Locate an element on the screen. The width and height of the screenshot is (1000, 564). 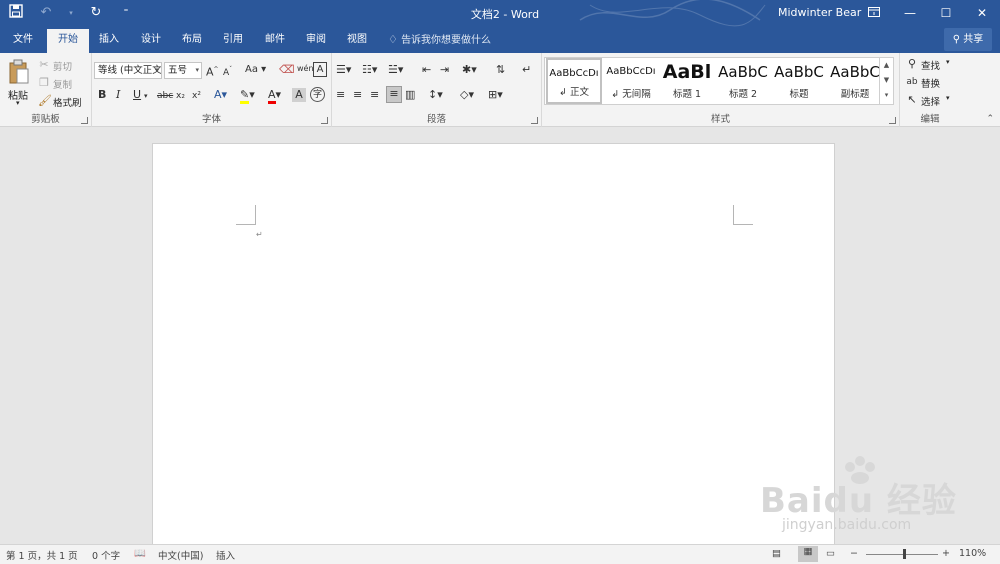
chevron-up-icon: ▲ is located at coordinates (886, 65).